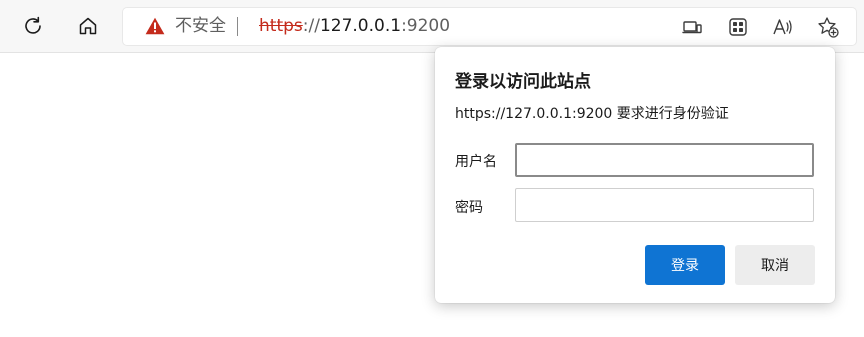  I want to click on home-icon, so click(88, 26).